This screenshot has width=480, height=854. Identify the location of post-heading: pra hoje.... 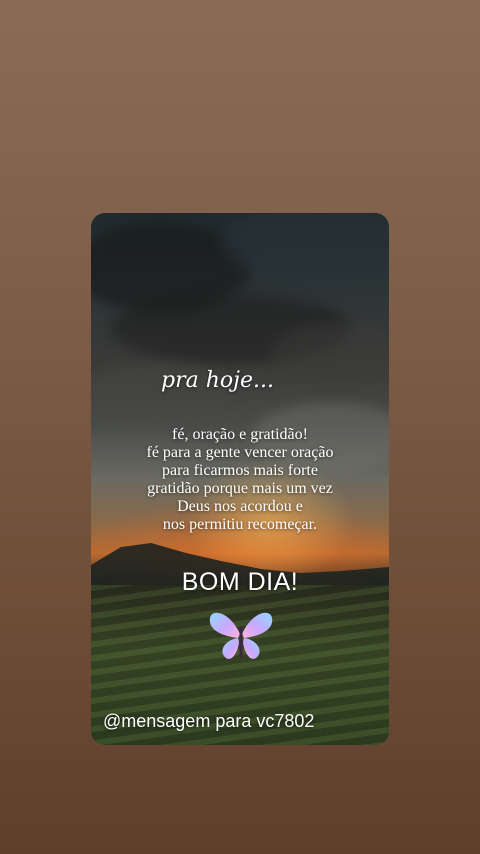
(217, 380).